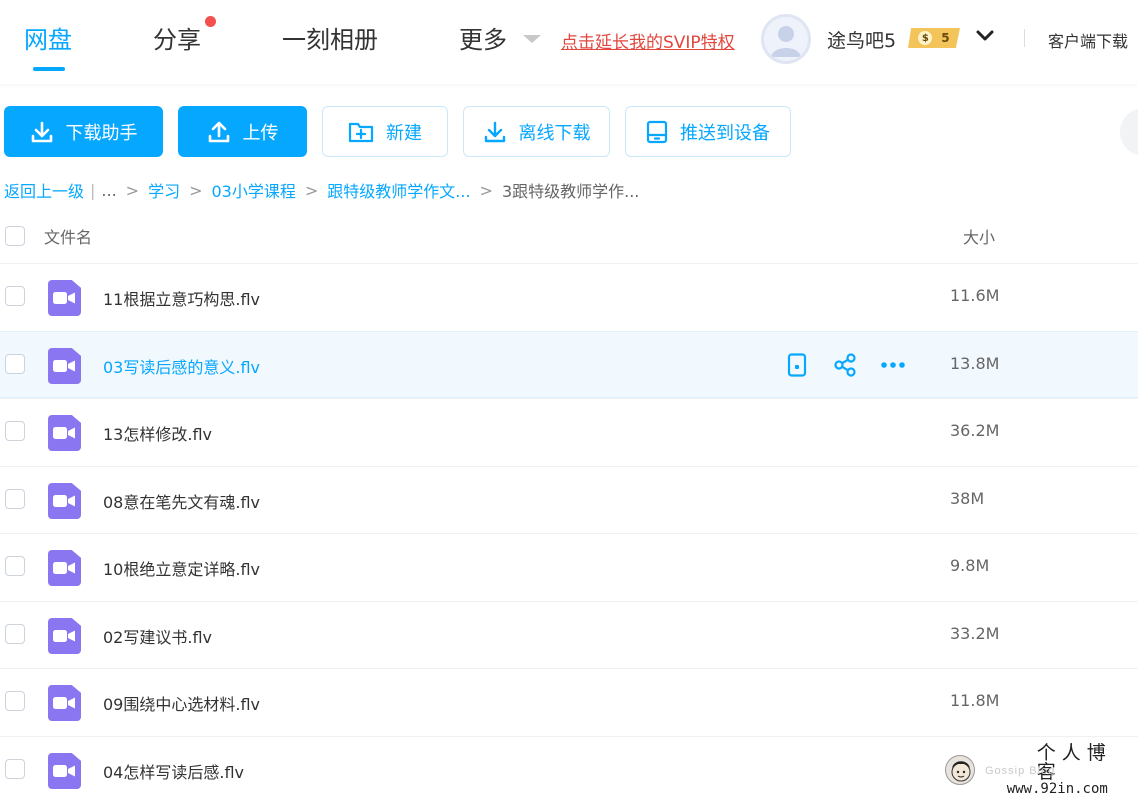  I want to click on file-size: 9.8M, so click(970, 565).